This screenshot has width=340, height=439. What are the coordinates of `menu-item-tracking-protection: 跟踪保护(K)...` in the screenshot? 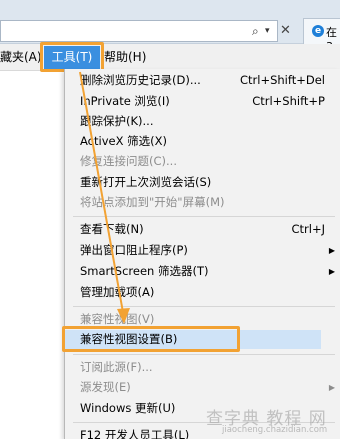 It's located at (202, 121).